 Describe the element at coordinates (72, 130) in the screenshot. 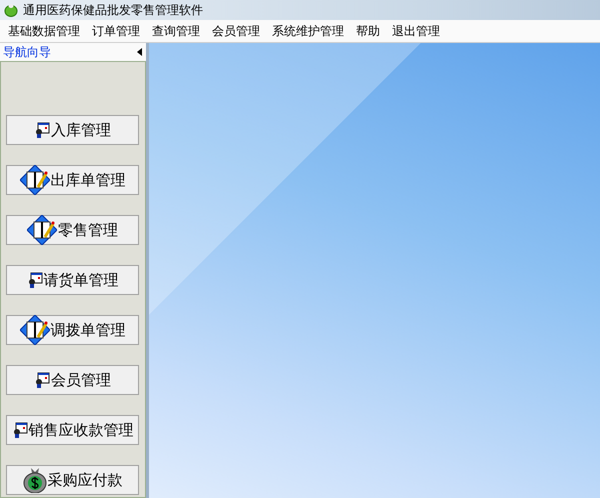

I see `nav-button: 入库管理` at that location.